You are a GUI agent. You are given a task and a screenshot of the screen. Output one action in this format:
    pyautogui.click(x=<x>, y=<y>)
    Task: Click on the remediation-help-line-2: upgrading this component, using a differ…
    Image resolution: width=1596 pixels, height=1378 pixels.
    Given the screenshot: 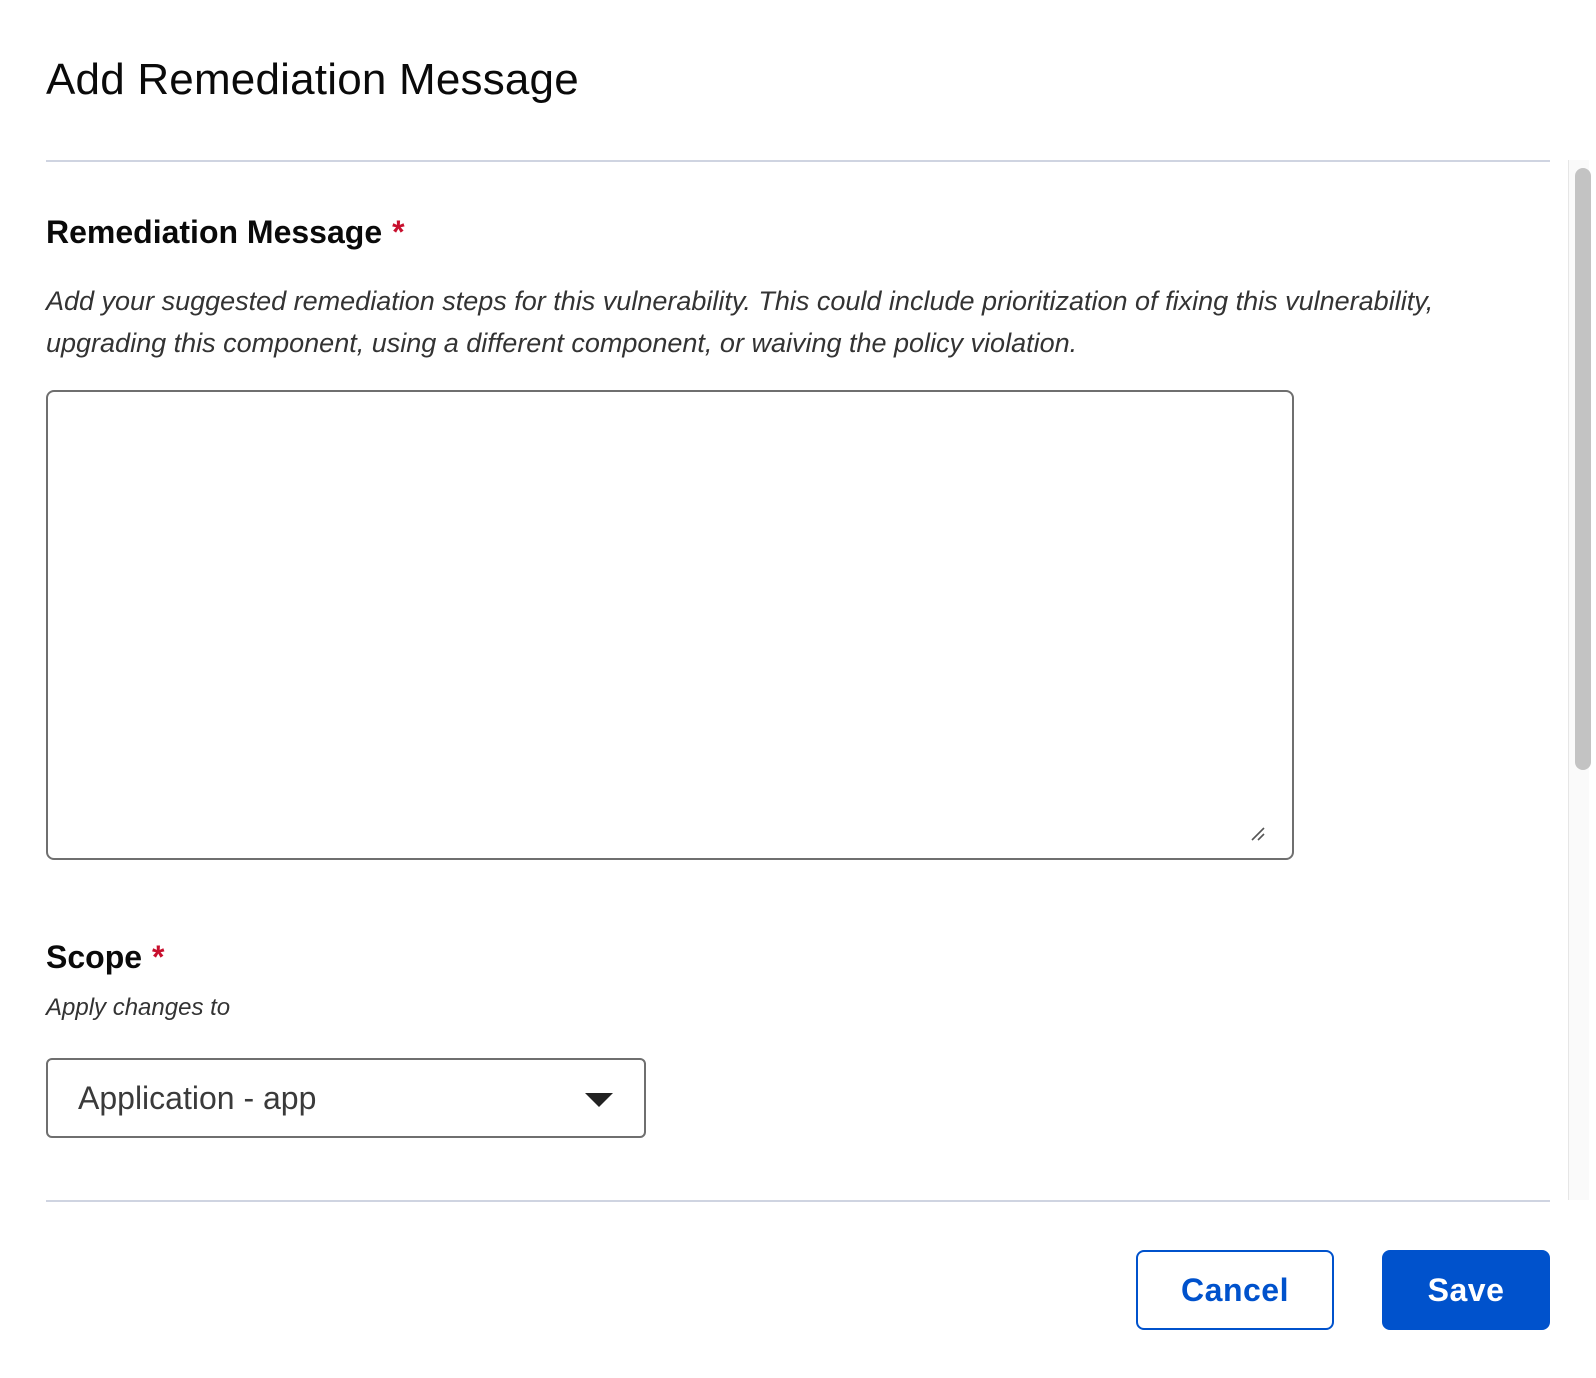 What is the action you would take?
    pyautogui.click(x=562, y=343)
    